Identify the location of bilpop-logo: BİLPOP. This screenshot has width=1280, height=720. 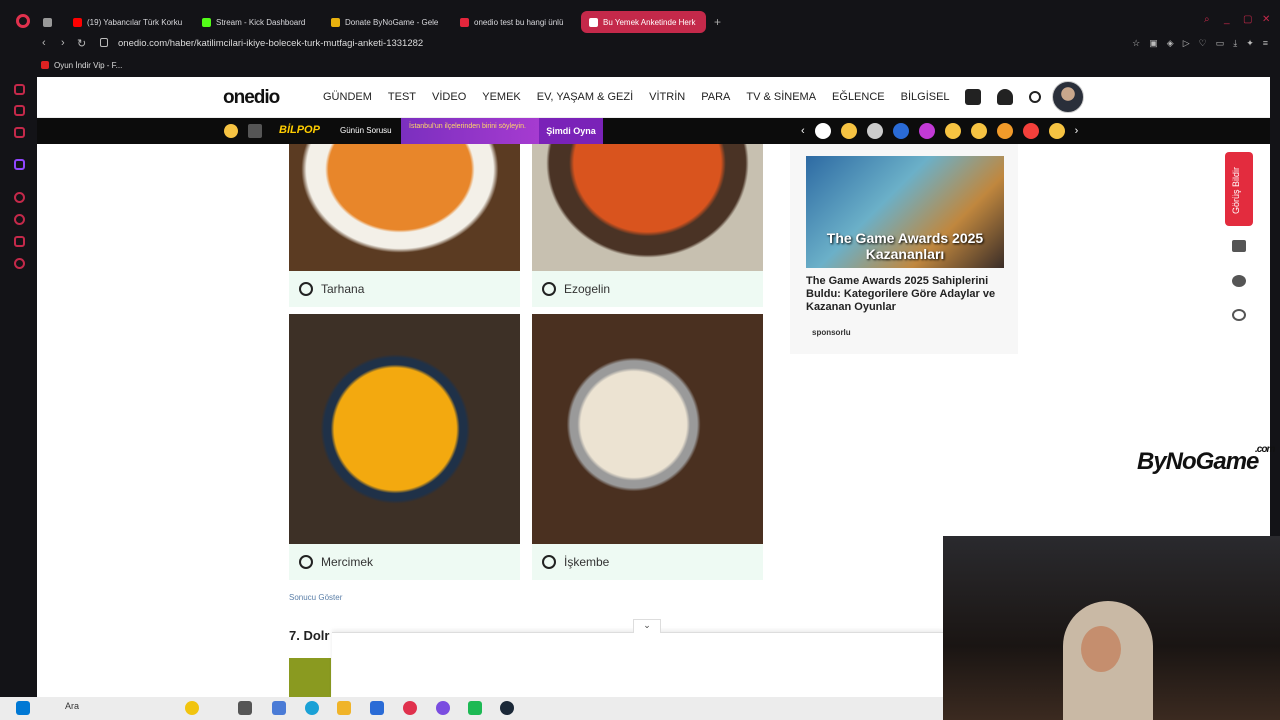
(299, 130).